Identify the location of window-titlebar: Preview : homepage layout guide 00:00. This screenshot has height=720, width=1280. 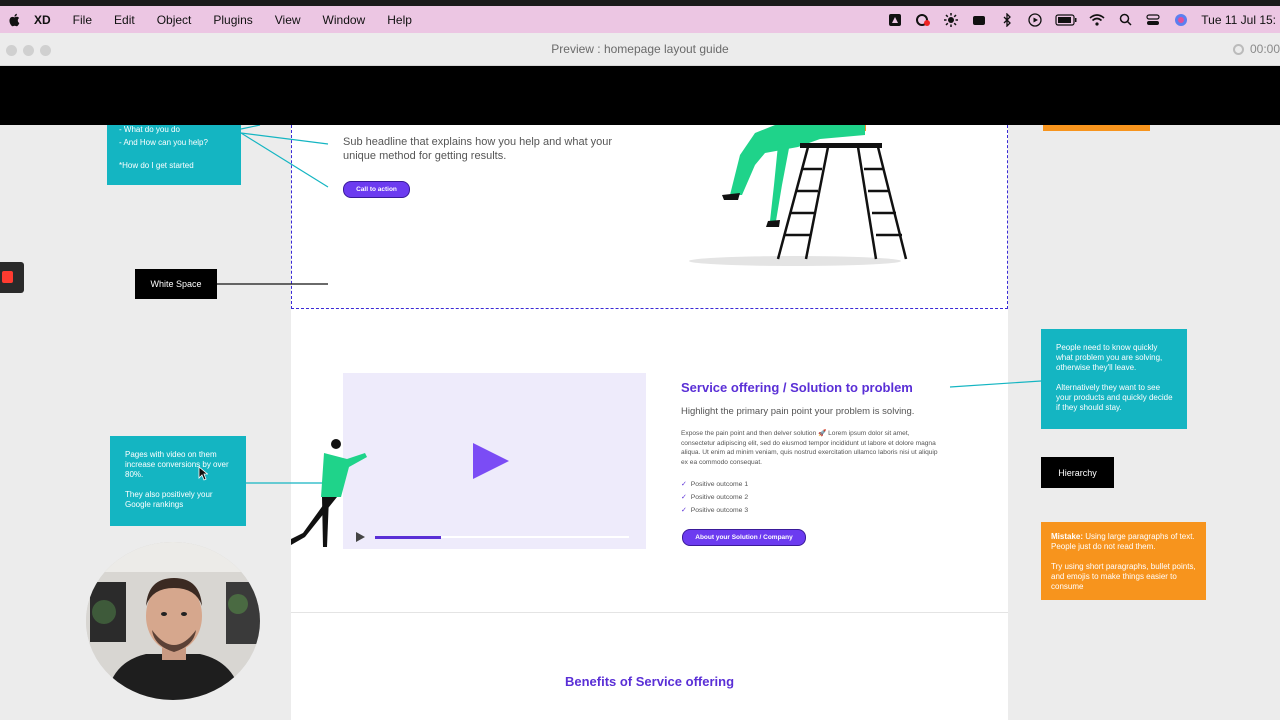
(640, 49).